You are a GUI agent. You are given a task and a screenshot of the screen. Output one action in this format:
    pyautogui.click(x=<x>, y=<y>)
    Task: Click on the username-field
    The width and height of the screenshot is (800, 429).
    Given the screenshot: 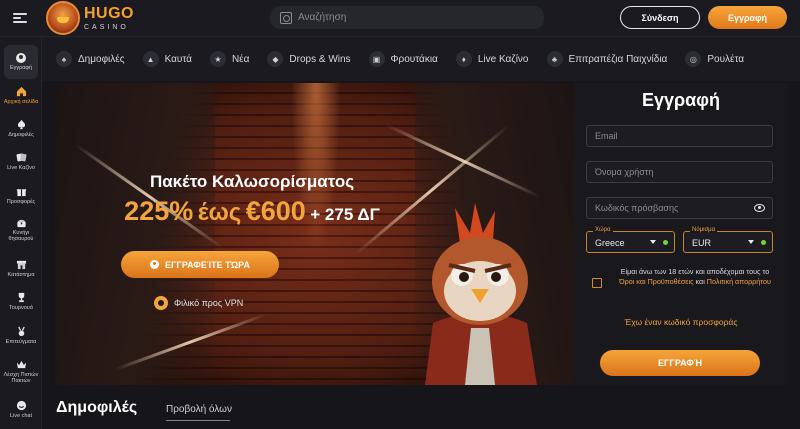 What is the action you would take?
    pyautogui.click(x=679, y=172)
    